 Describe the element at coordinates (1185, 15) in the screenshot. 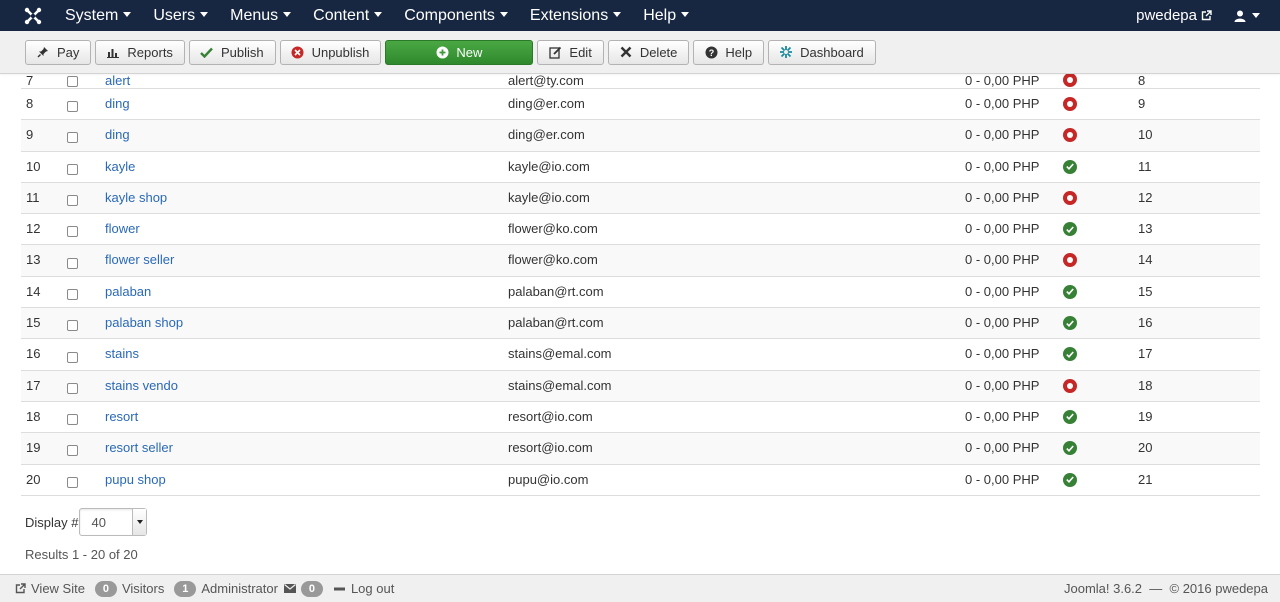

I see `site-link: pwedepa` at that location.